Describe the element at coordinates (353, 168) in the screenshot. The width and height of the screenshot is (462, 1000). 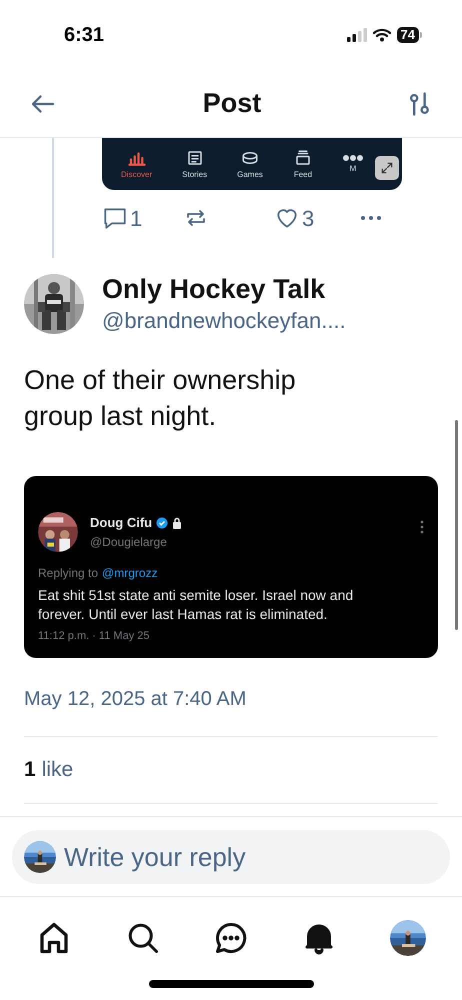
I see `app-tab-label: M` at that location.